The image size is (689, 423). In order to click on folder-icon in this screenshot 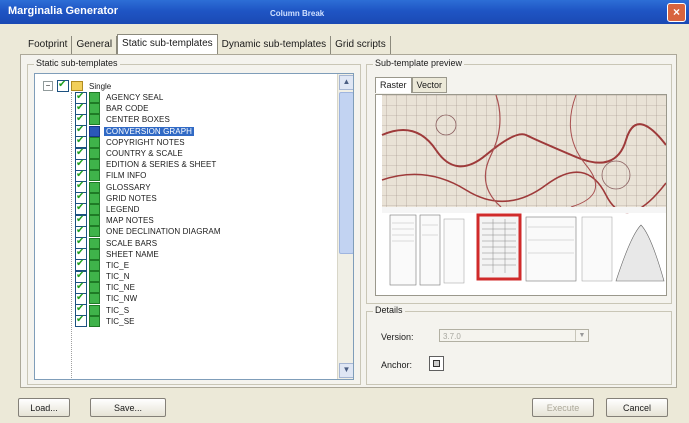, I will do `click(77, 86)`.